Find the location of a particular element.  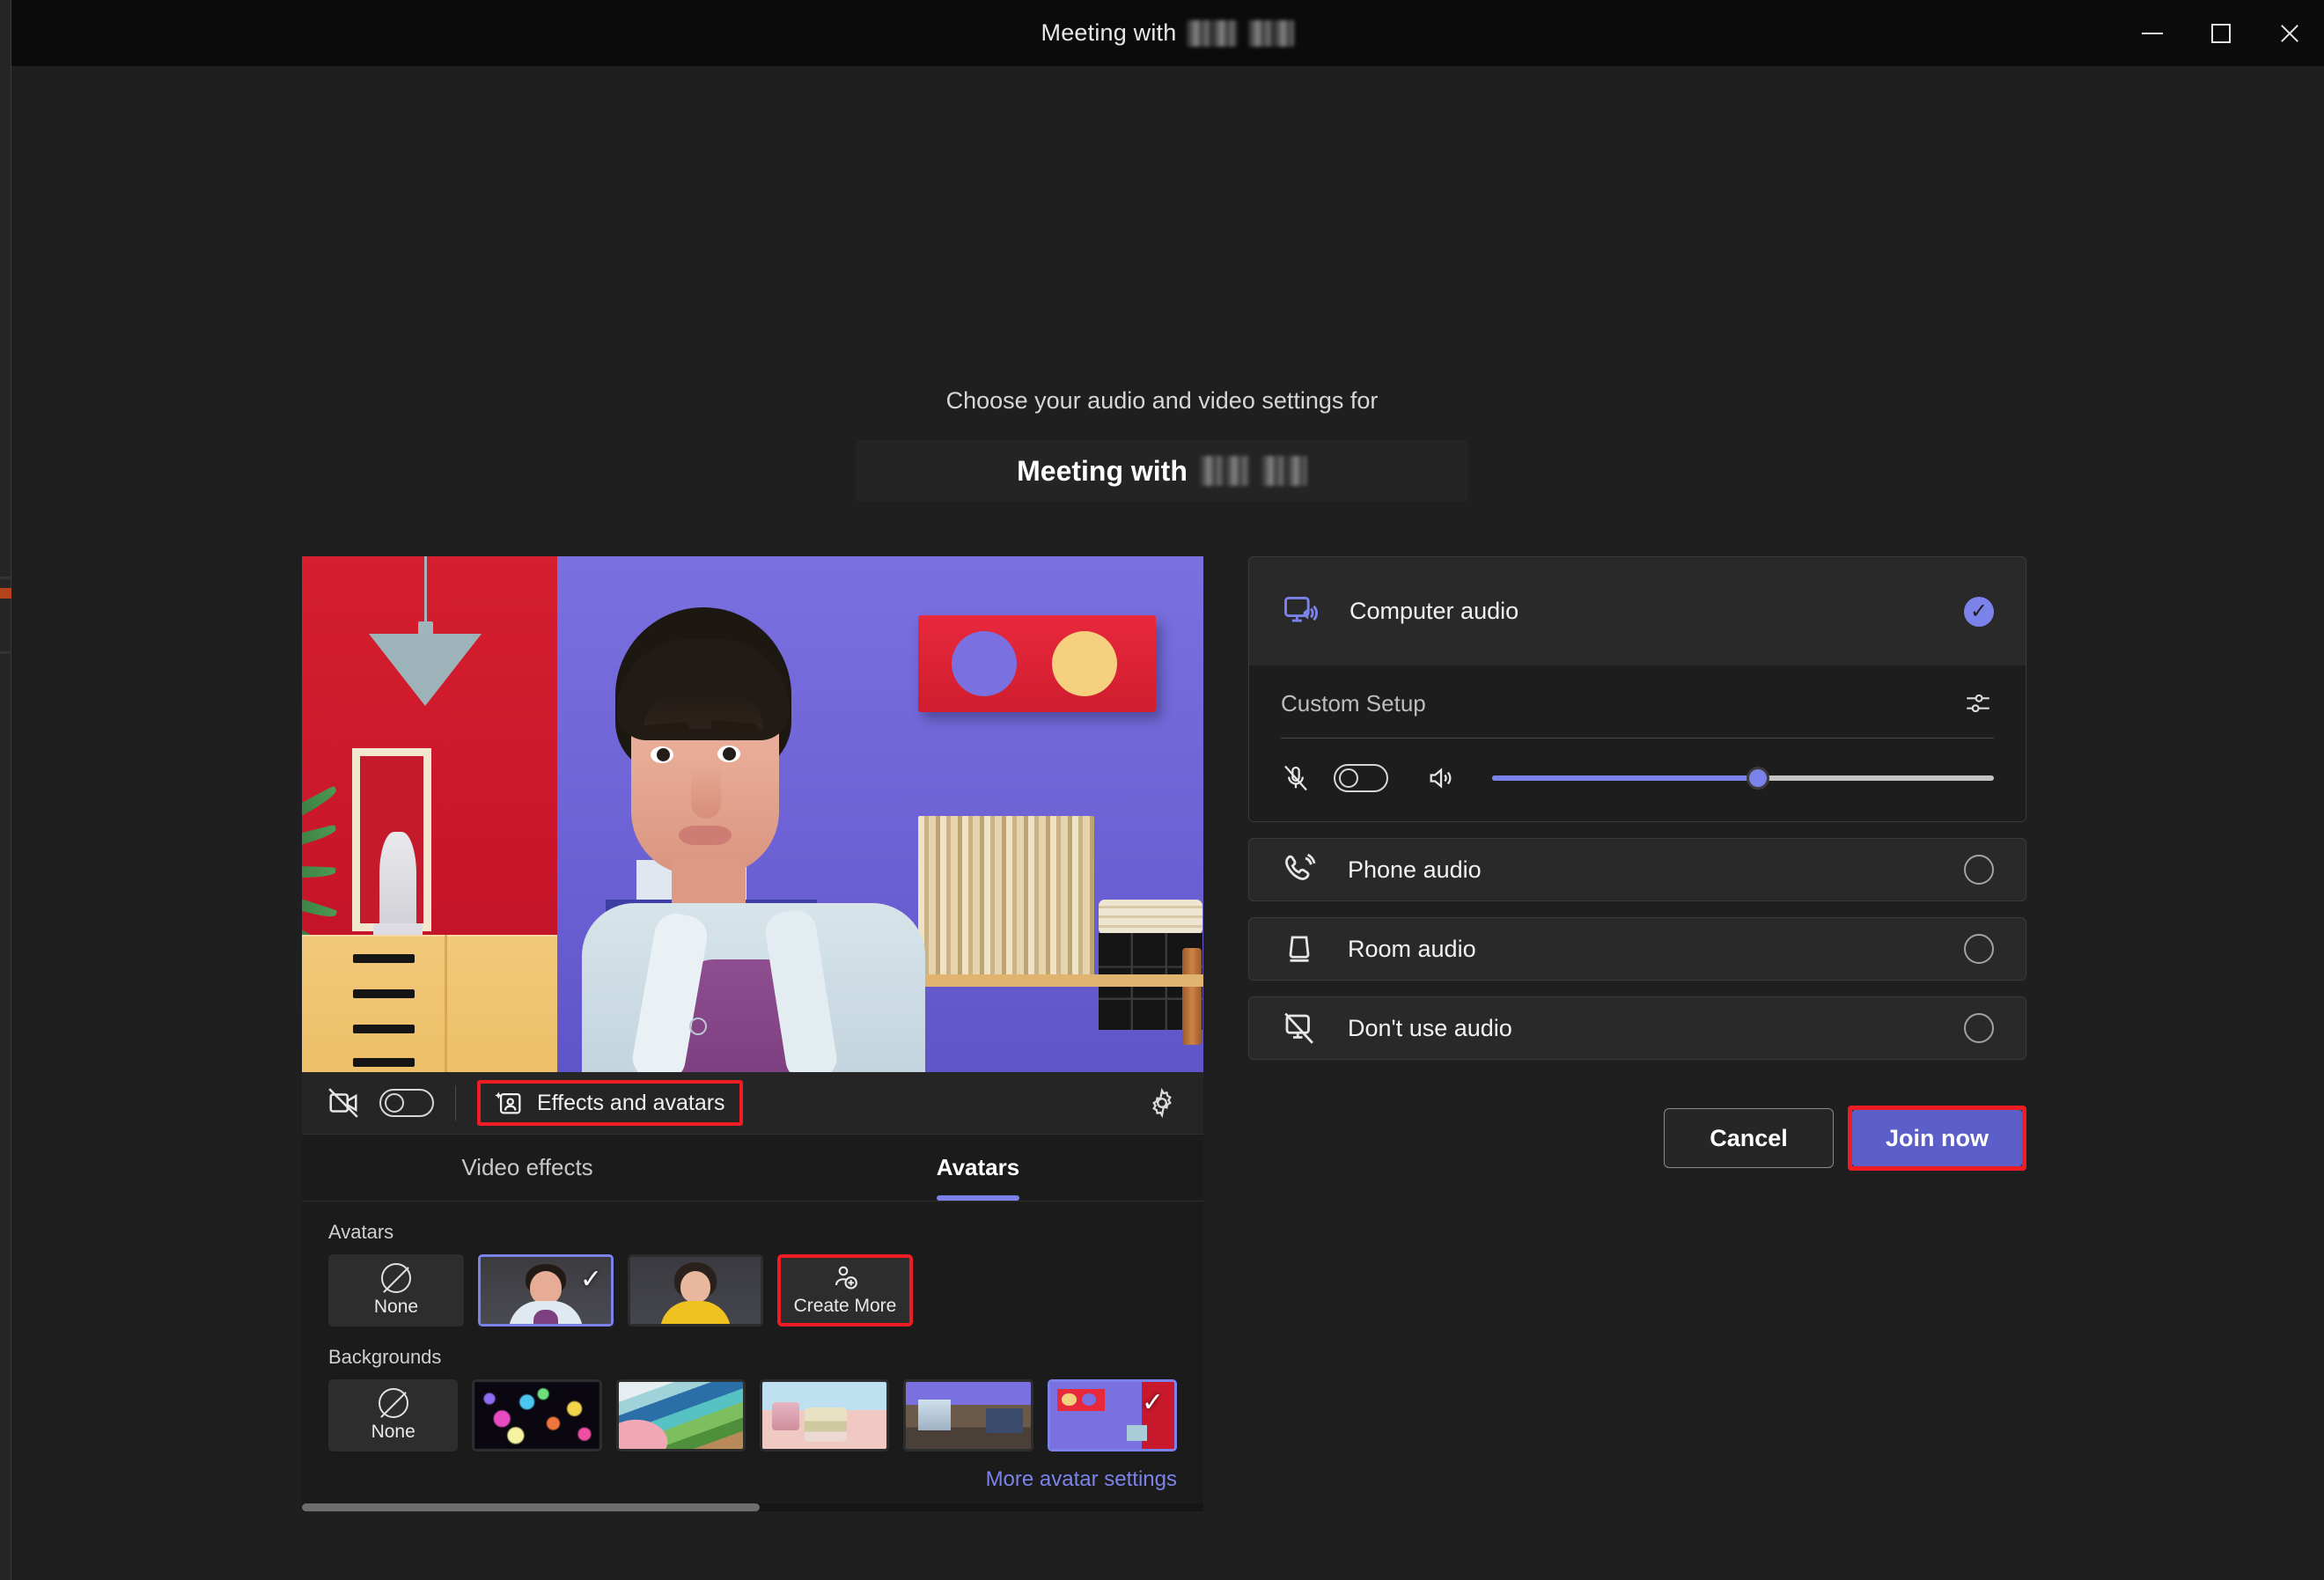

mic-toggle-knob is located at coordinates (1348, 778).